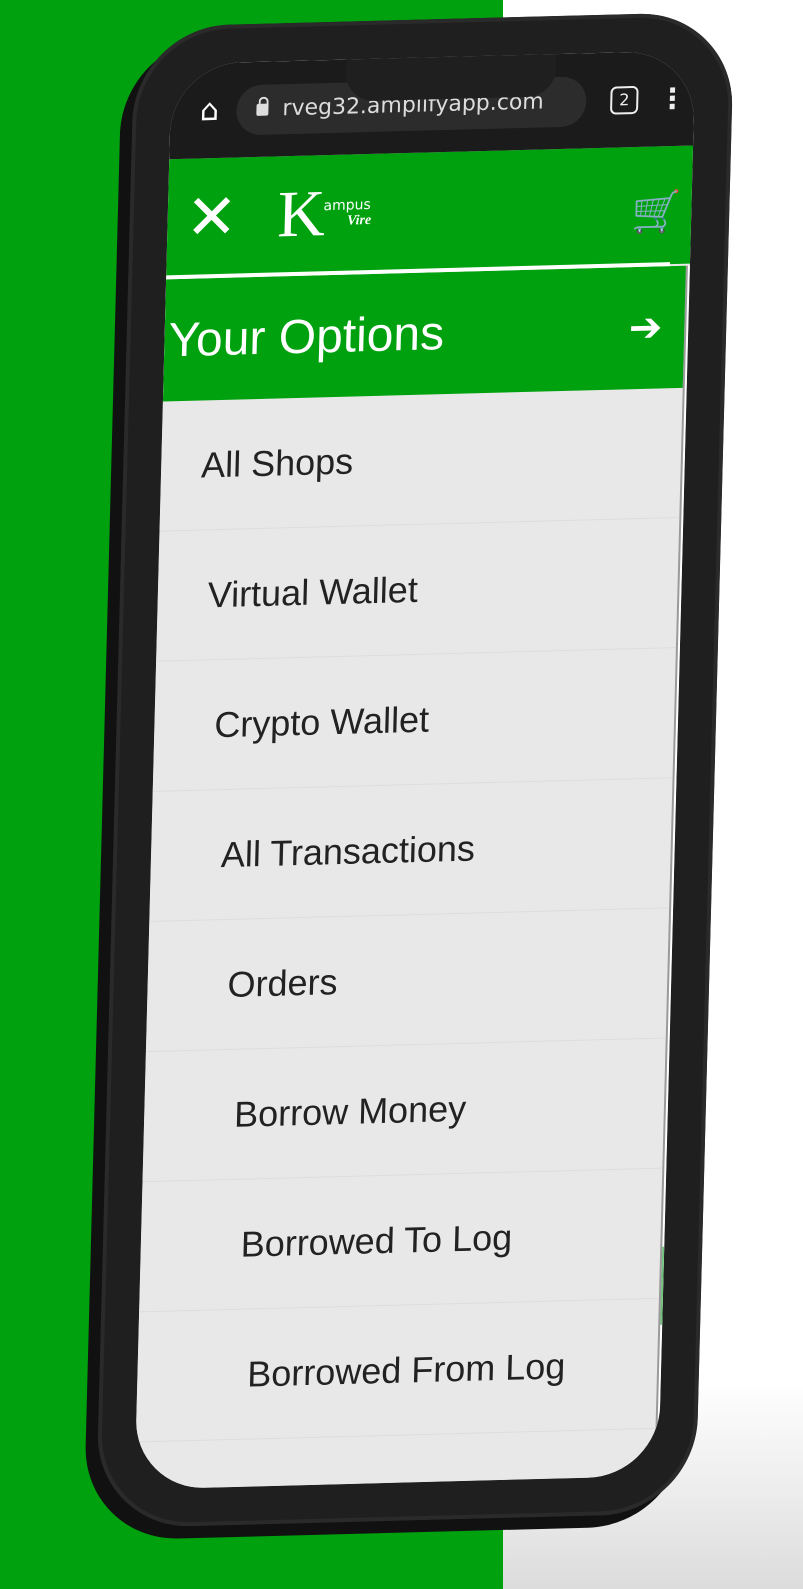 Image resolution: width=803 pixels, height=1589 pixels. I want to click on kebab-menu-icon: ⋮, so click(672, 98).